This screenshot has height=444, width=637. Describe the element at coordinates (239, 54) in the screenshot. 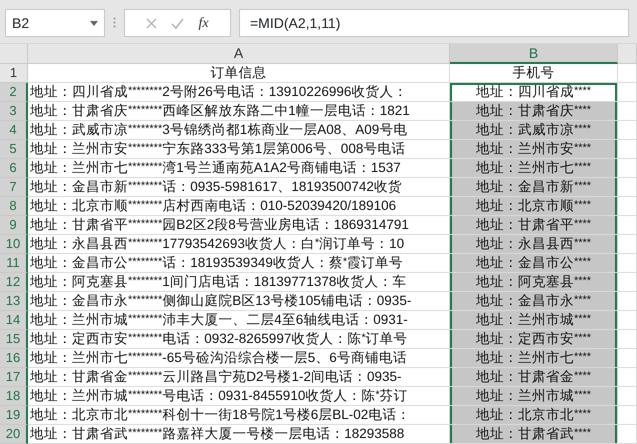

I see `column-header: A` at that location.